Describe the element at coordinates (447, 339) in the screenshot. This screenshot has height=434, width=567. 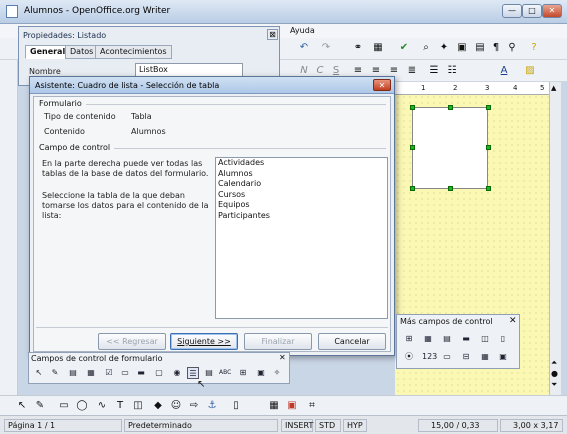
I see `chart-control-icon: ▤` at that location.